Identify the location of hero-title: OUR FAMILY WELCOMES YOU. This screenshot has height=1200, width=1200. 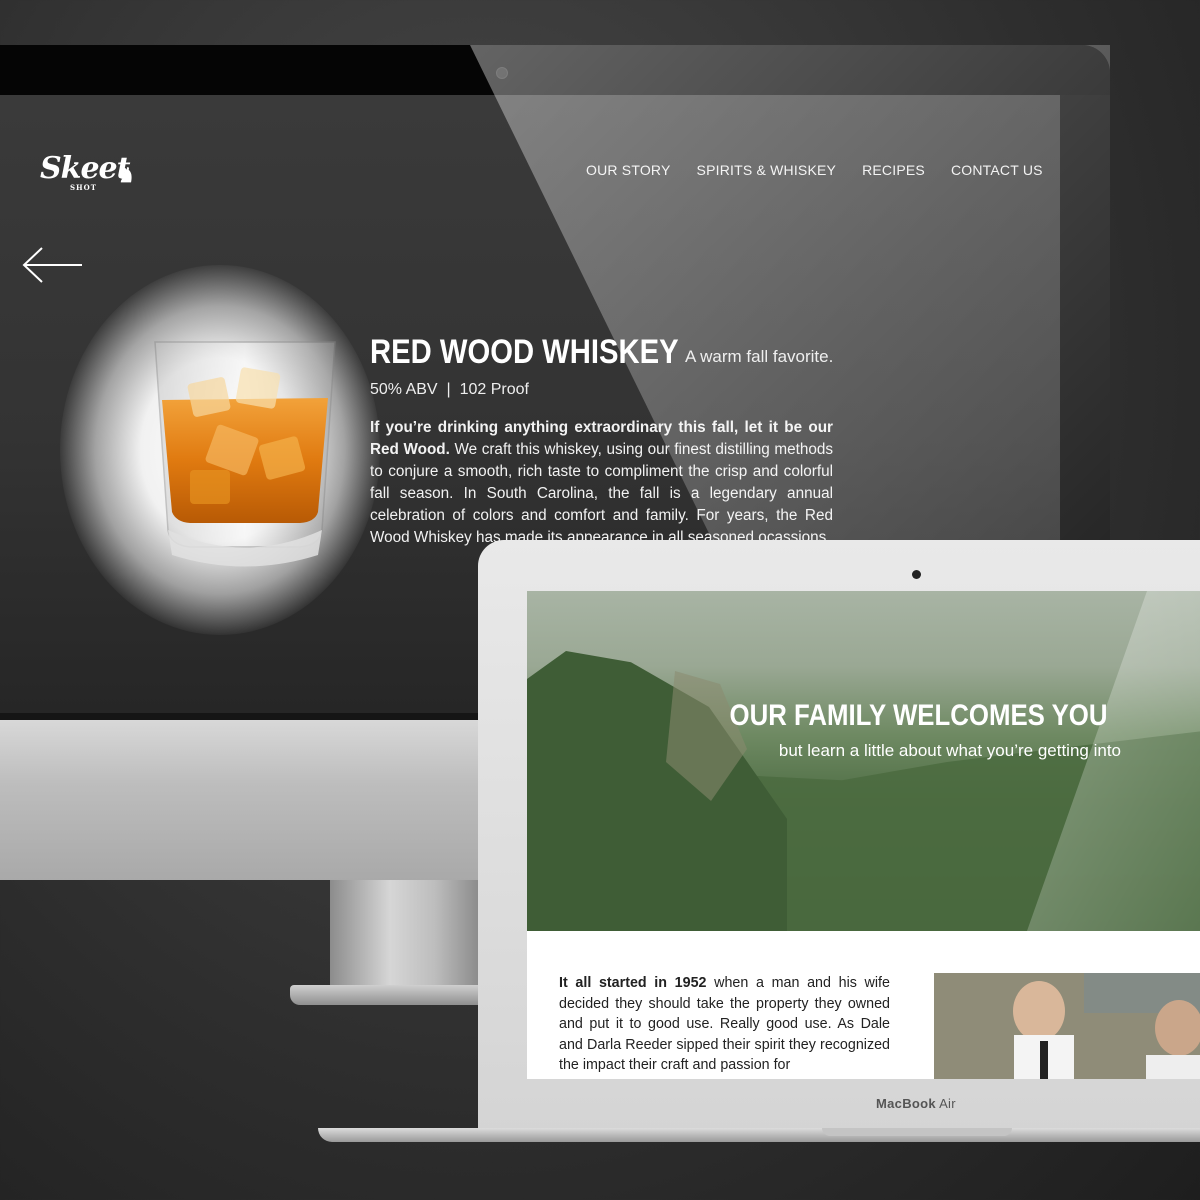
(918, 715).